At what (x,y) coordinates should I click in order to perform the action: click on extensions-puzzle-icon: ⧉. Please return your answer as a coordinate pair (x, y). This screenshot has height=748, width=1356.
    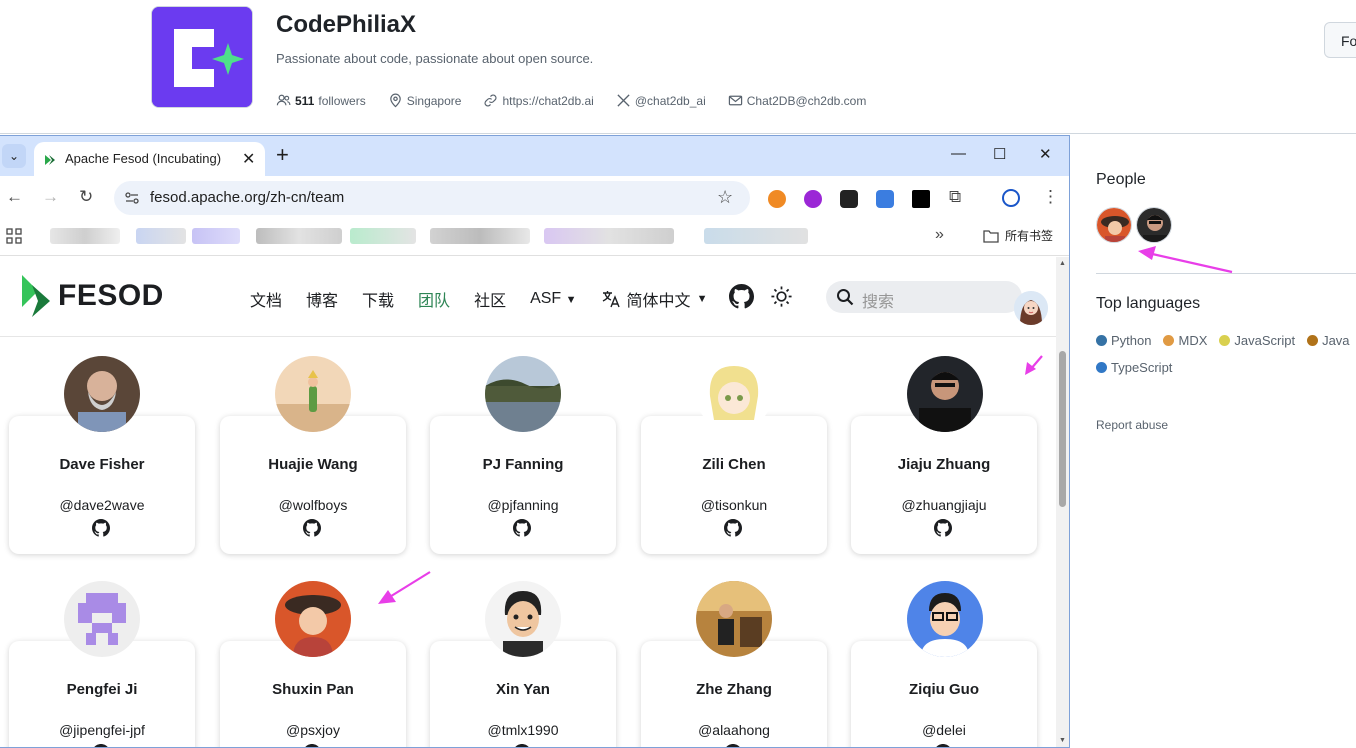
    Looking at the image, I should click on (955, 197).